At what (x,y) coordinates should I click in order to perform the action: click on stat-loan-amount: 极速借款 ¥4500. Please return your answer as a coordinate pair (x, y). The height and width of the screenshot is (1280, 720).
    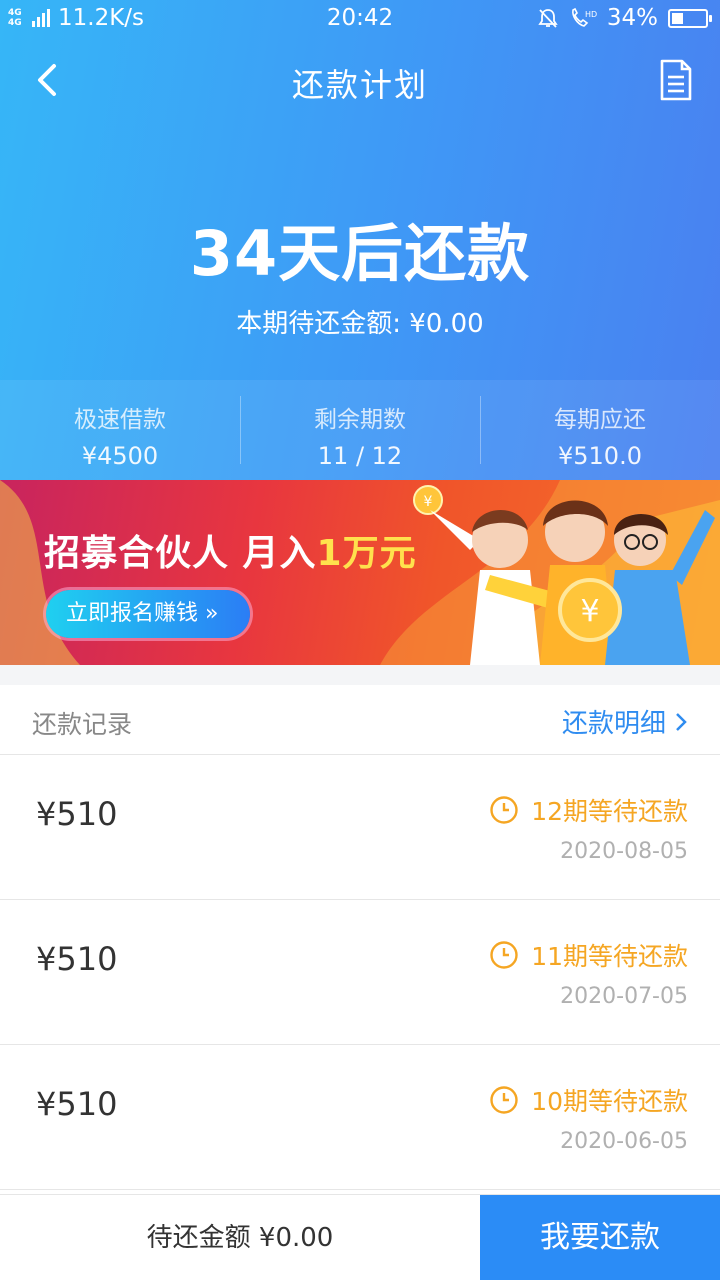
    Looking at the image, I should click on (120, 430).